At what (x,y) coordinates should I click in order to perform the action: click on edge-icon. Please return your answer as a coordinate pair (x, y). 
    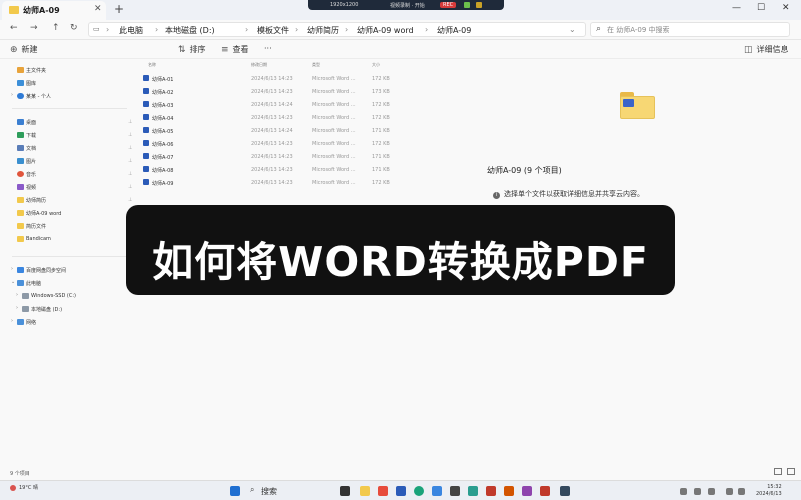
    Looking at the image, I should click on (419, 491).